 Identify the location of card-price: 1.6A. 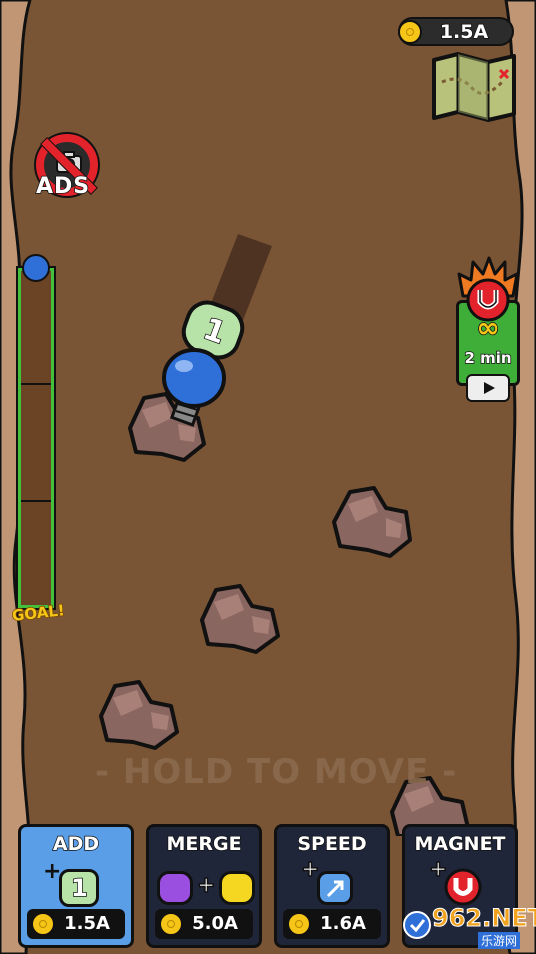
(332, 924).